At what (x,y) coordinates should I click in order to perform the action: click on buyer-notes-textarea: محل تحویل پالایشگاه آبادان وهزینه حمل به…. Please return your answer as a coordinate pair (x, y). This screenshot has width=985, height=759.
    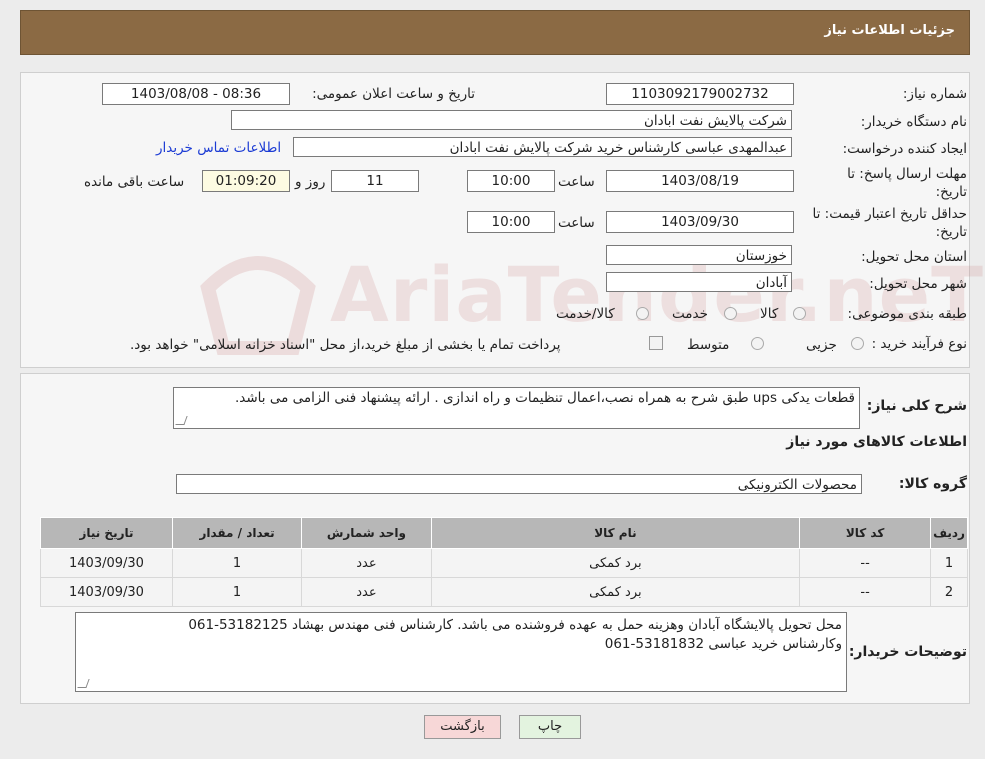
    Looking at the image, I should click on (461, 652).